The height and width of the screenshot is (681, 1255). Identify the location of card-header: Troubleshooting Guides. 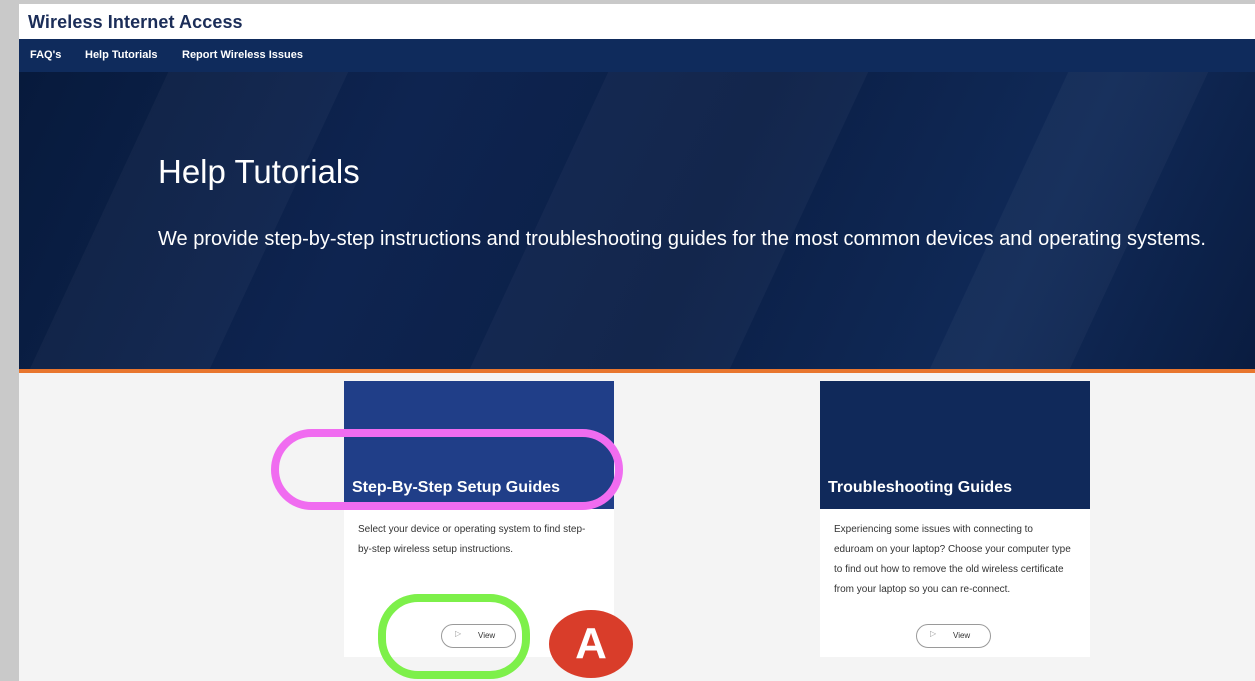
(955, 445).